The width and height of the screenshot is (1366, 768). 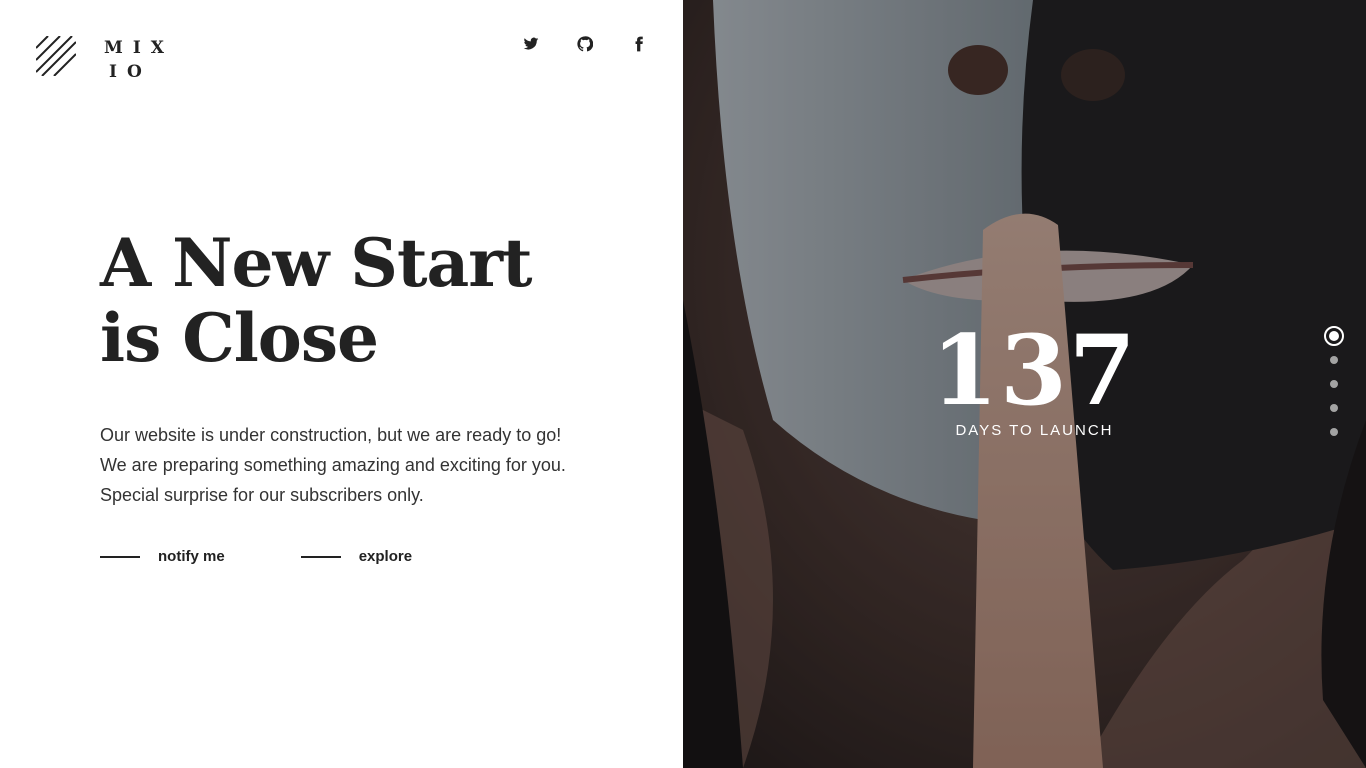 I want to click on explore-line, so click(x=320, y=556).